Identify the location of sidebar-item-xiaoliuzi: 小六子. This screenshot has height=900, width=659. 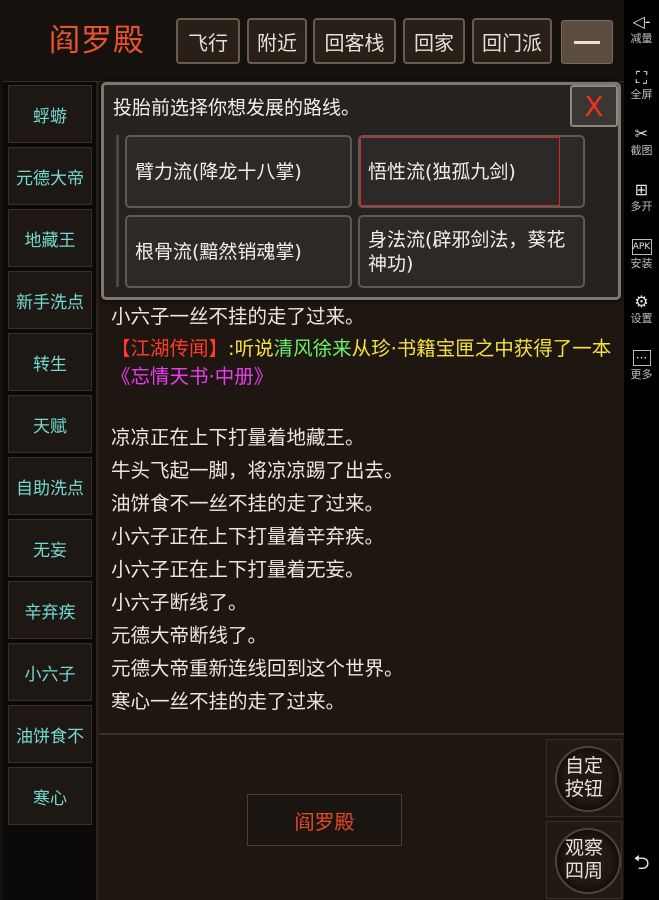
(50, 672).